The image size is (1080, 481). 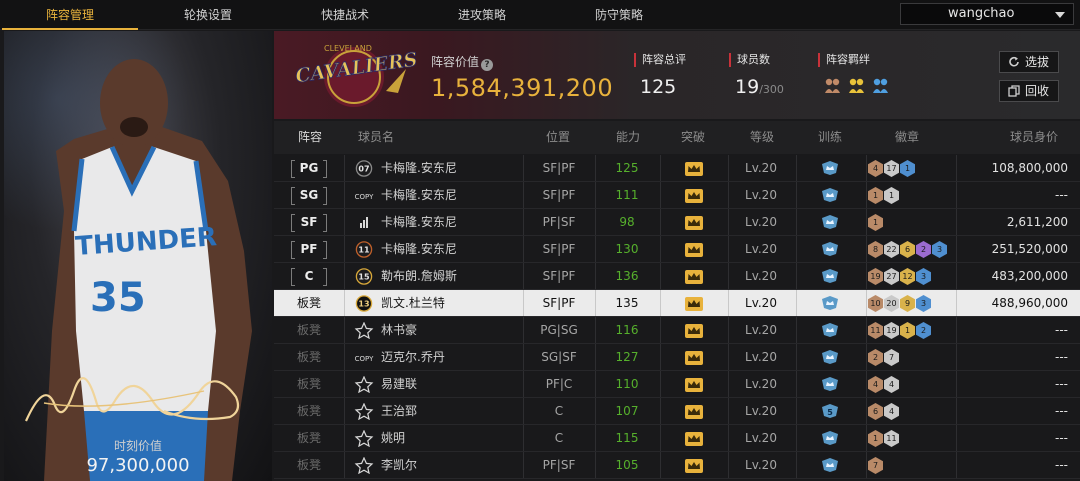 What do you see at coordinates (693, 137) in the screenshot?
I see `col-breakthrough: 突破` at bounding box center [693, 137].